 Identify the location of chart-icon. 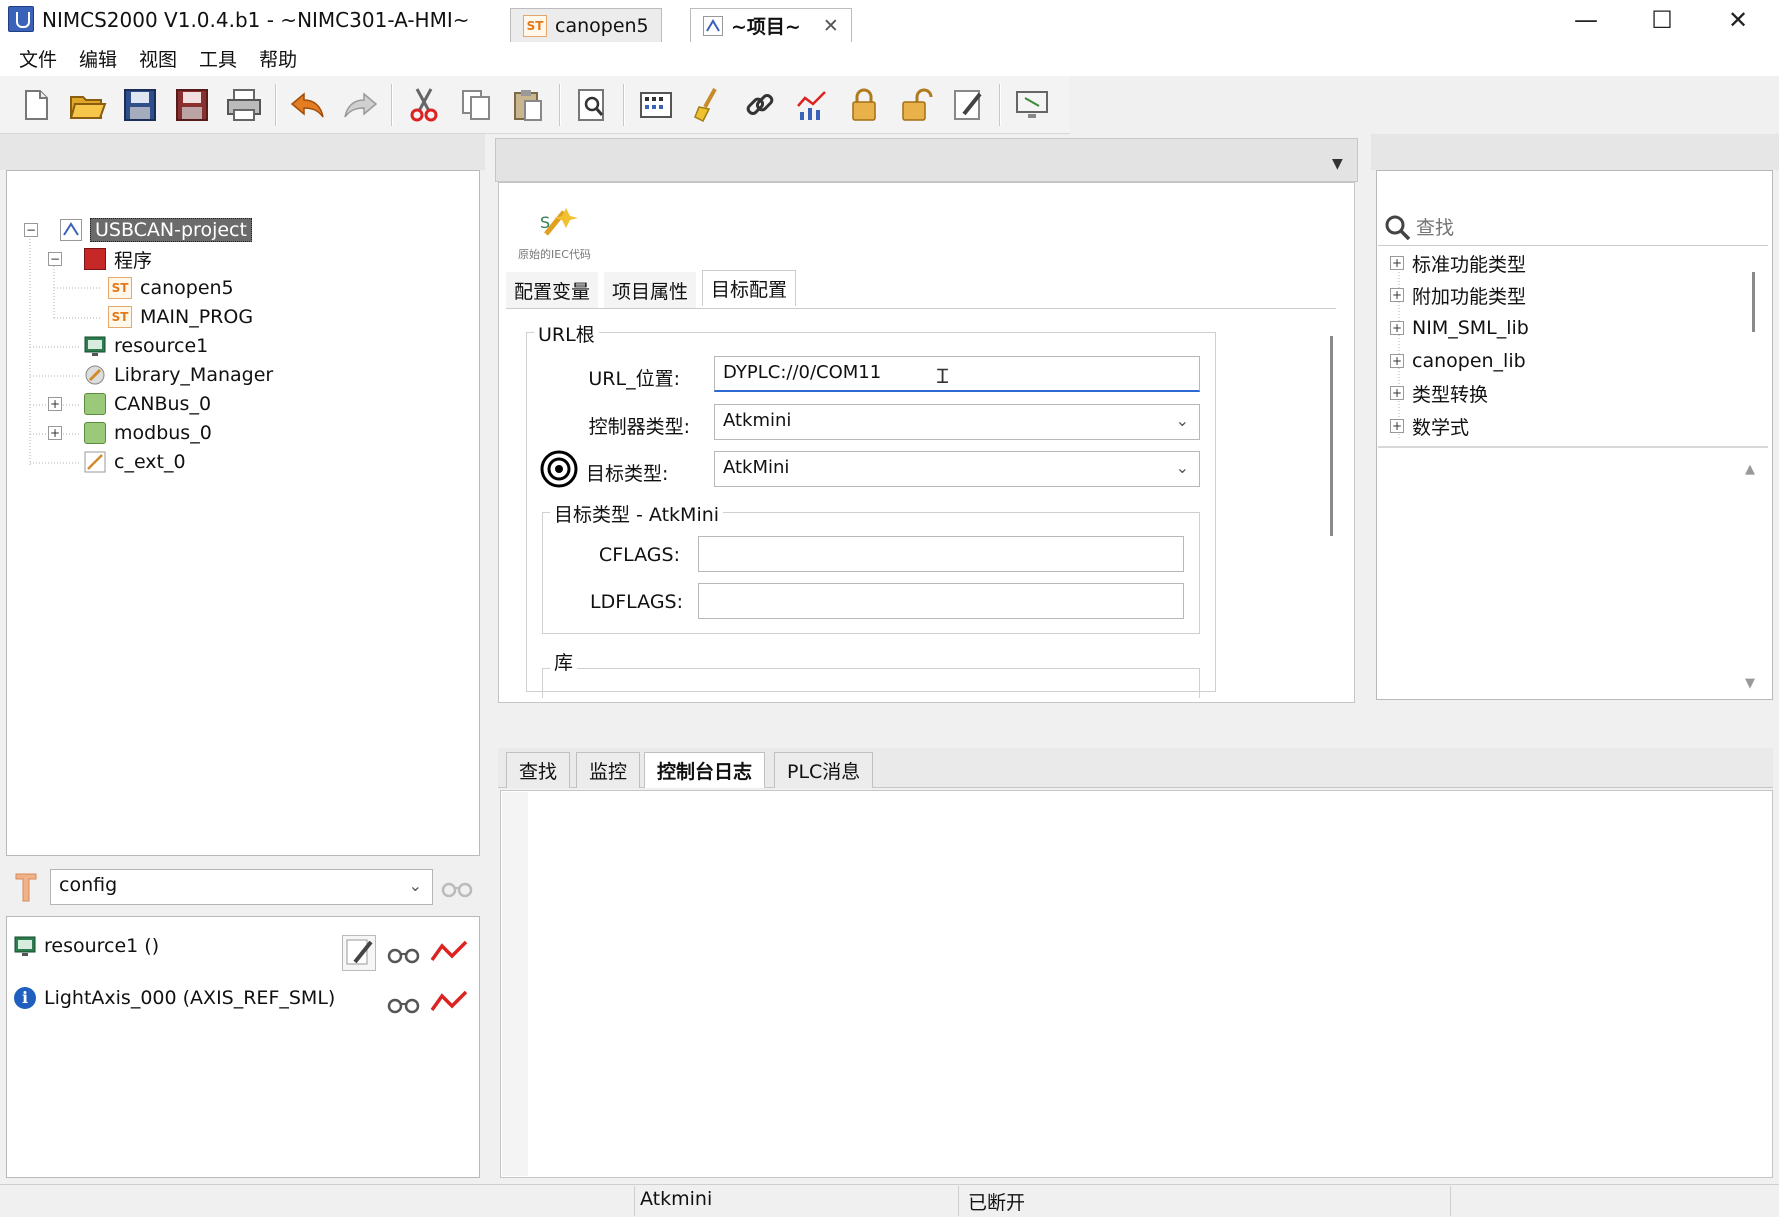
(812, 105).